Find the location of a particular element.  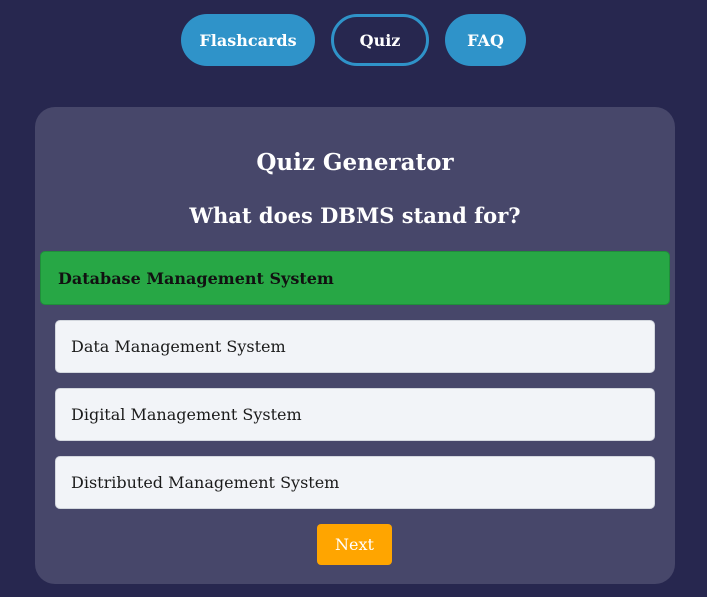

answer-option: Distributed Management System is located at coordinates (355, 482).